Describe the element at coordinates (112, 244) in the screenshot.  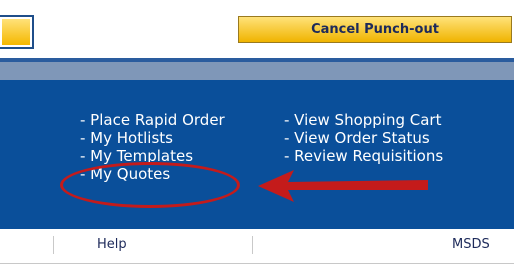
I see `help-link: Help` at that location.